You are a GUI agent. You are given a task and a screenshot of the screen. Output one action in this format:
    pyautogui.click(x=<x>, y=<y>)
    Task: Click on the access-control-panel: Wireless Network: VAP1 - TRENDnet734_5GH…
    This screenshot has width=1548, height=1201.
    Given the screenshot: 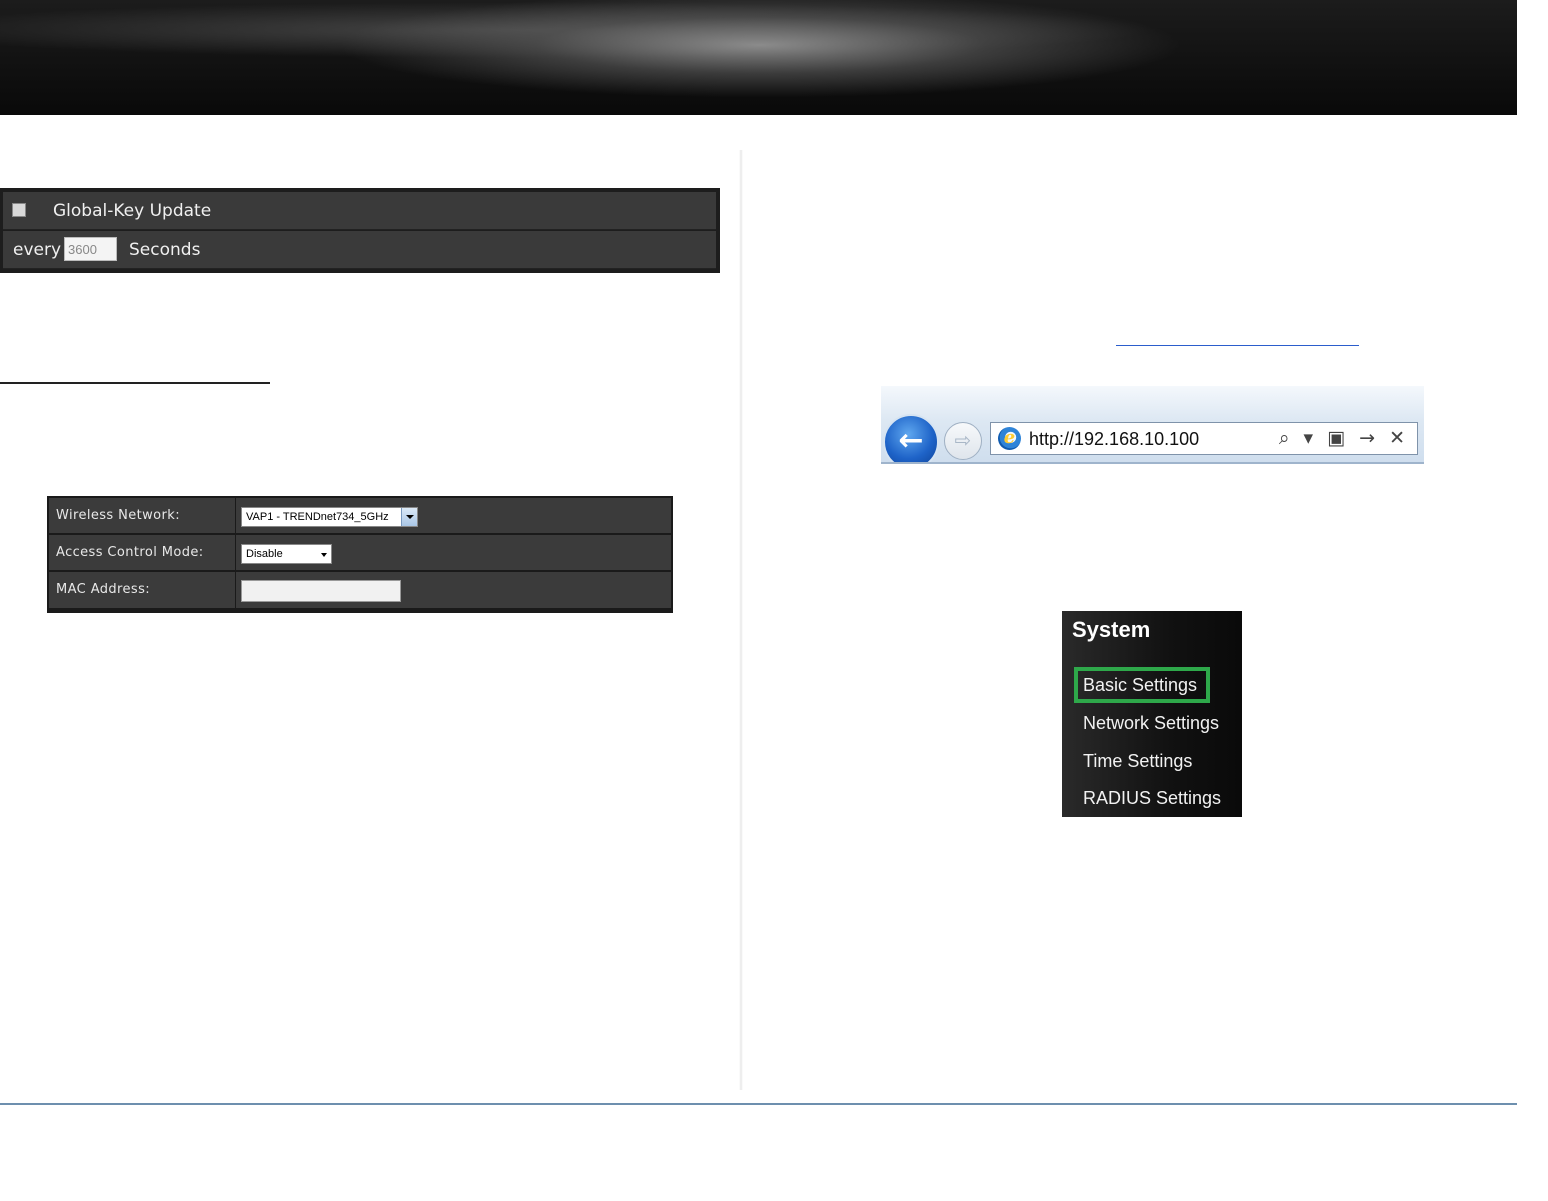 What is the action you would take?
    pyautogui.click(x=360, y=554)
    